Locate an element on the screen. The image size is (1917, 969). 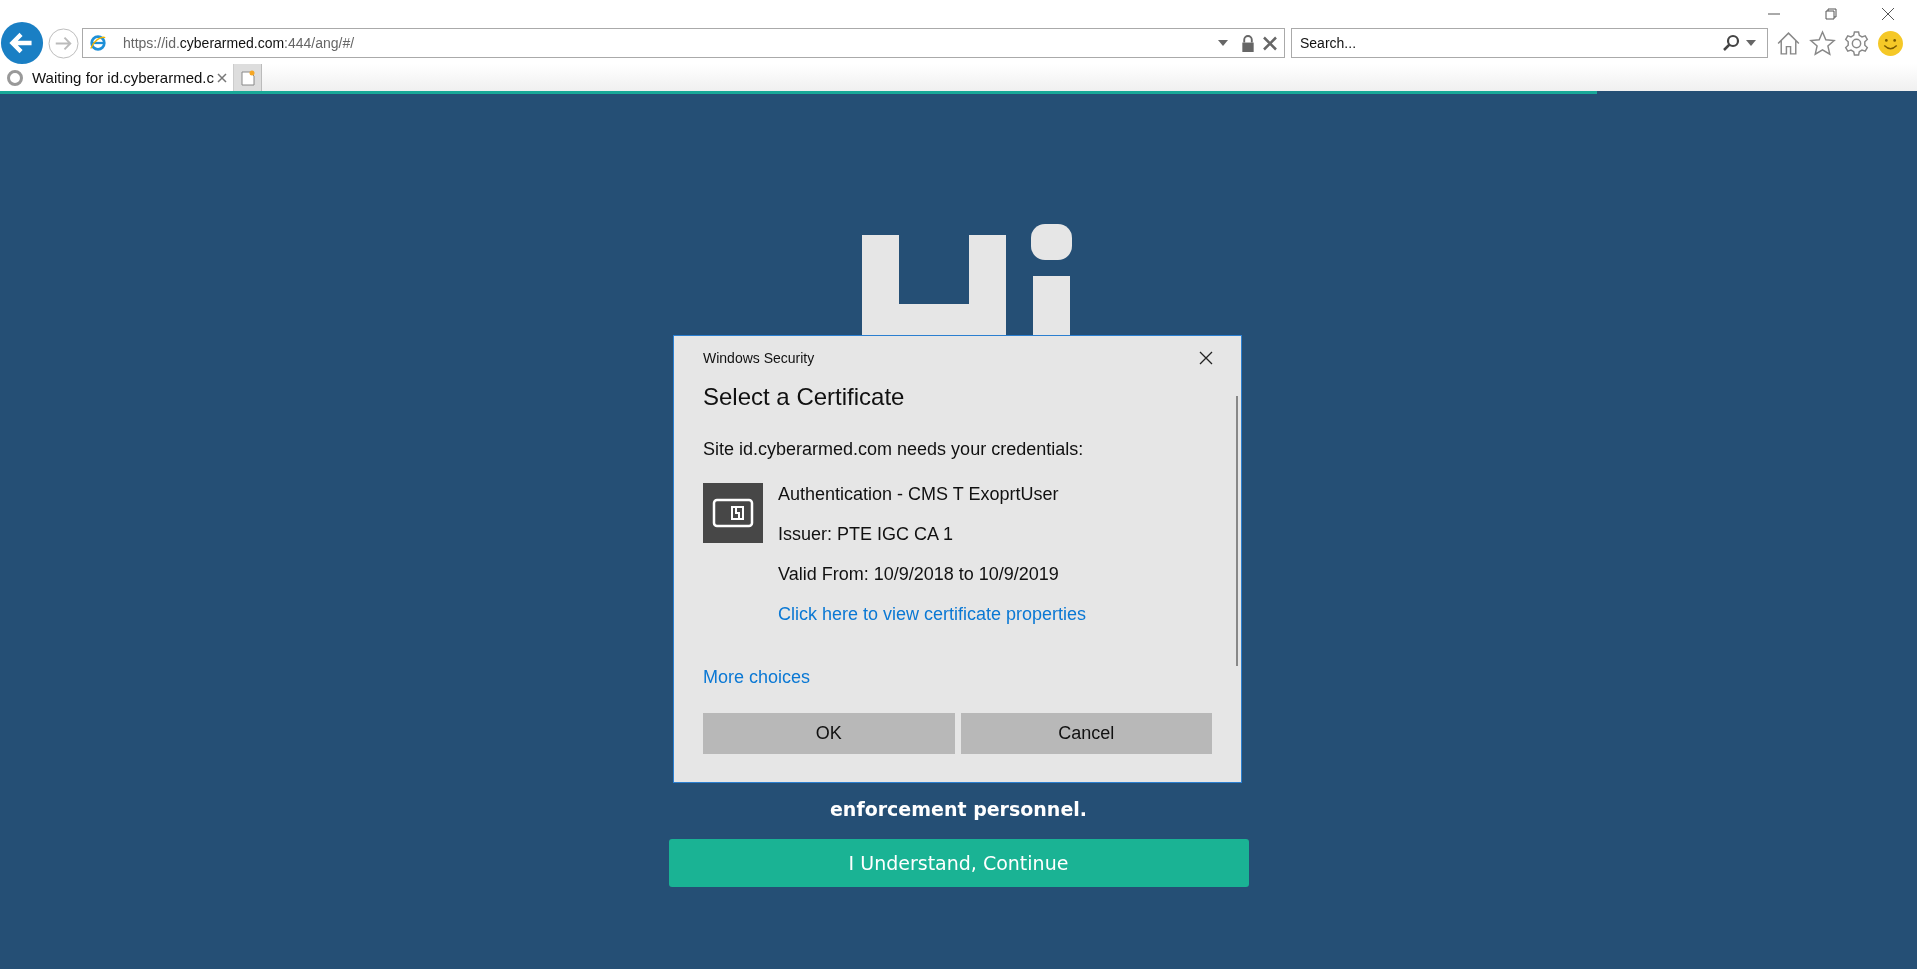
close-tab-icon is located at coordinates (222, 77).